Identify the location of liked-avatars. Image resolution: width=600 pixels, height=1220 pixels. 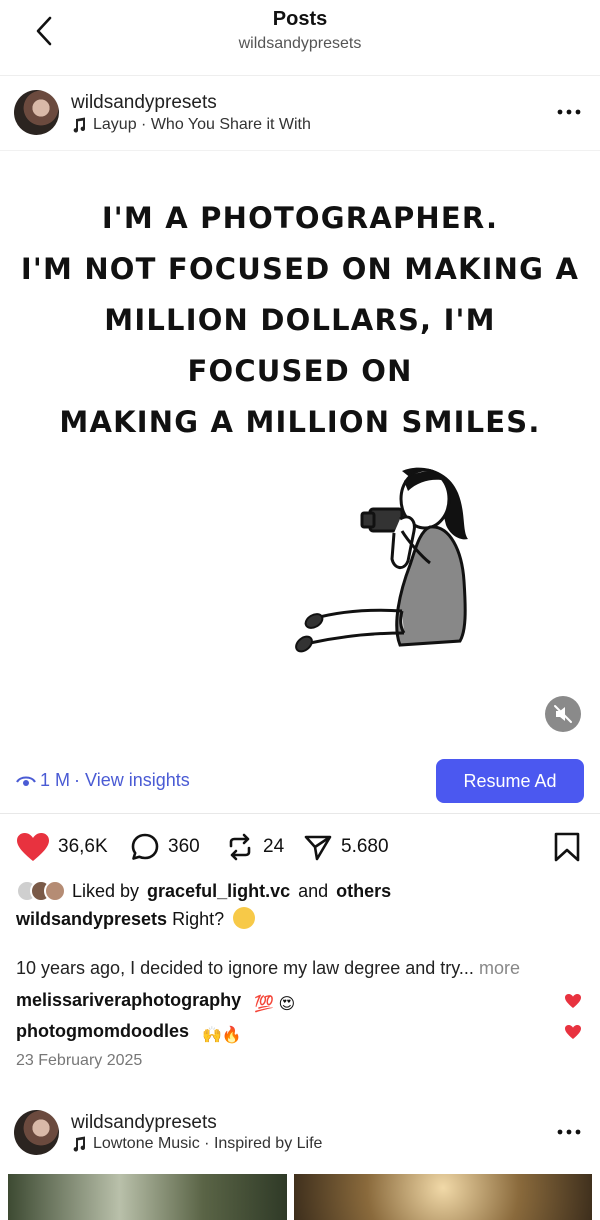
(41, 891).